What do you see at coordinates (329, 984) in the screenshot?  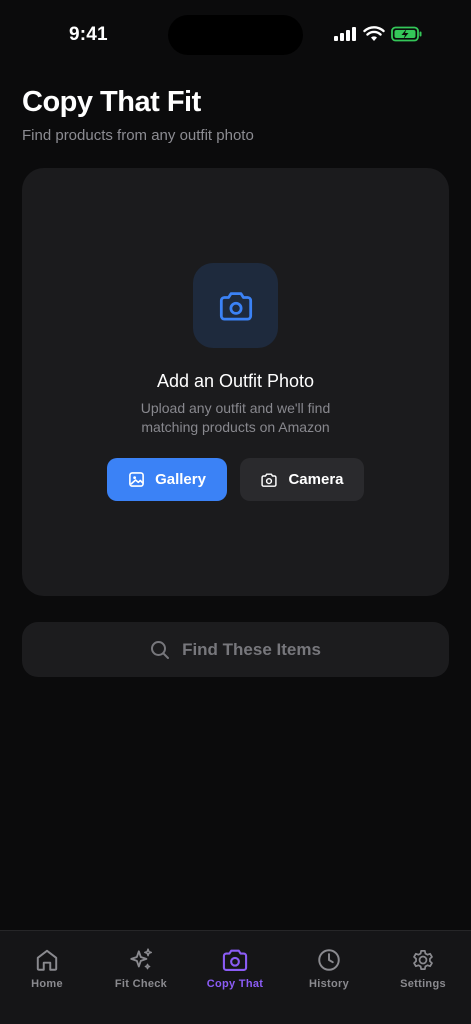 I see `tab-history-label: History` at bounding box center [329, 984].